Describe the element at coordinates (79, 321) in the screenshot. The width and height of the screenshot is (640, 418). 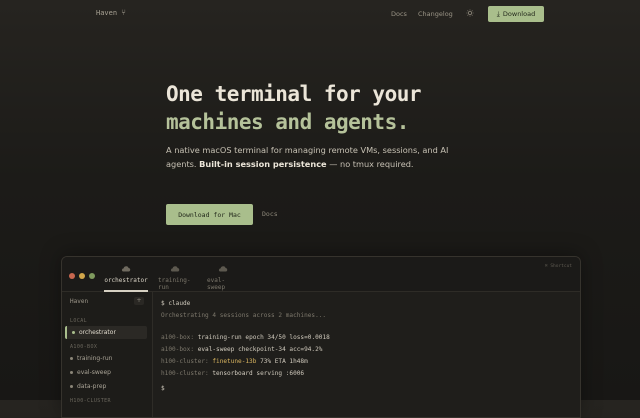
I see `sidebar-section-local: LOCAL` at that location.